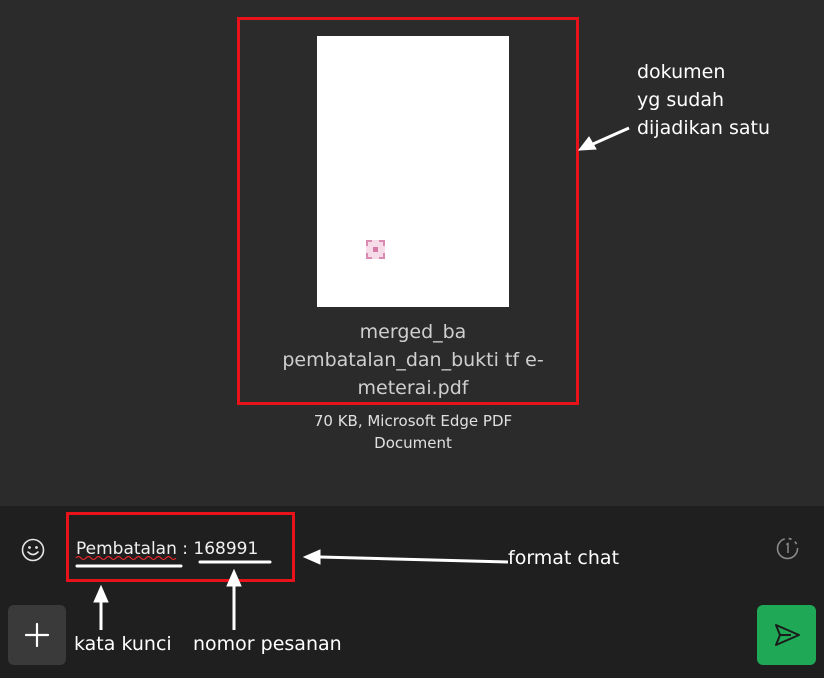 The image size is (824, 678). What do you see at coordinates (603, 138) in the screenshot?
I see `arrow-to-document` at bounding box center [603, 138].